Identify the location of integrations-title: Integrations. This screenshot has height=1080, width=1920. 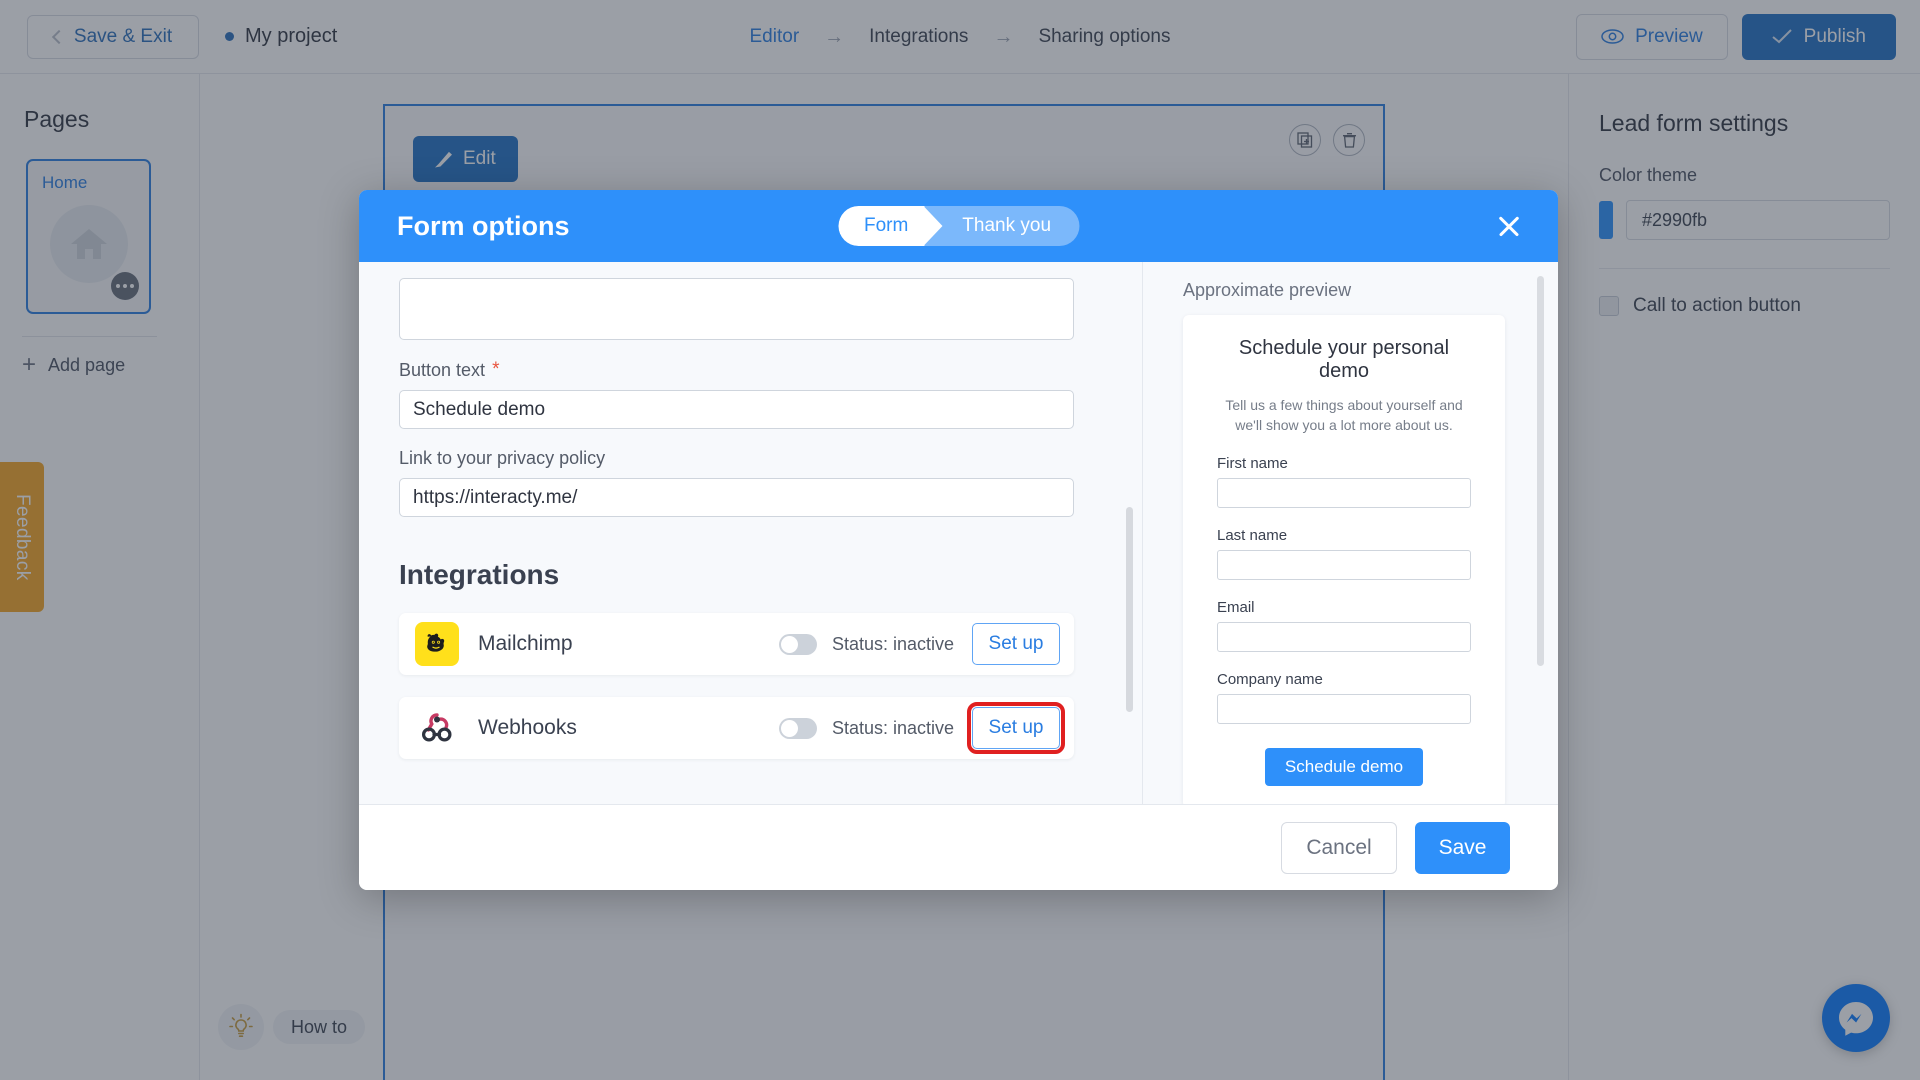
(479, 574).